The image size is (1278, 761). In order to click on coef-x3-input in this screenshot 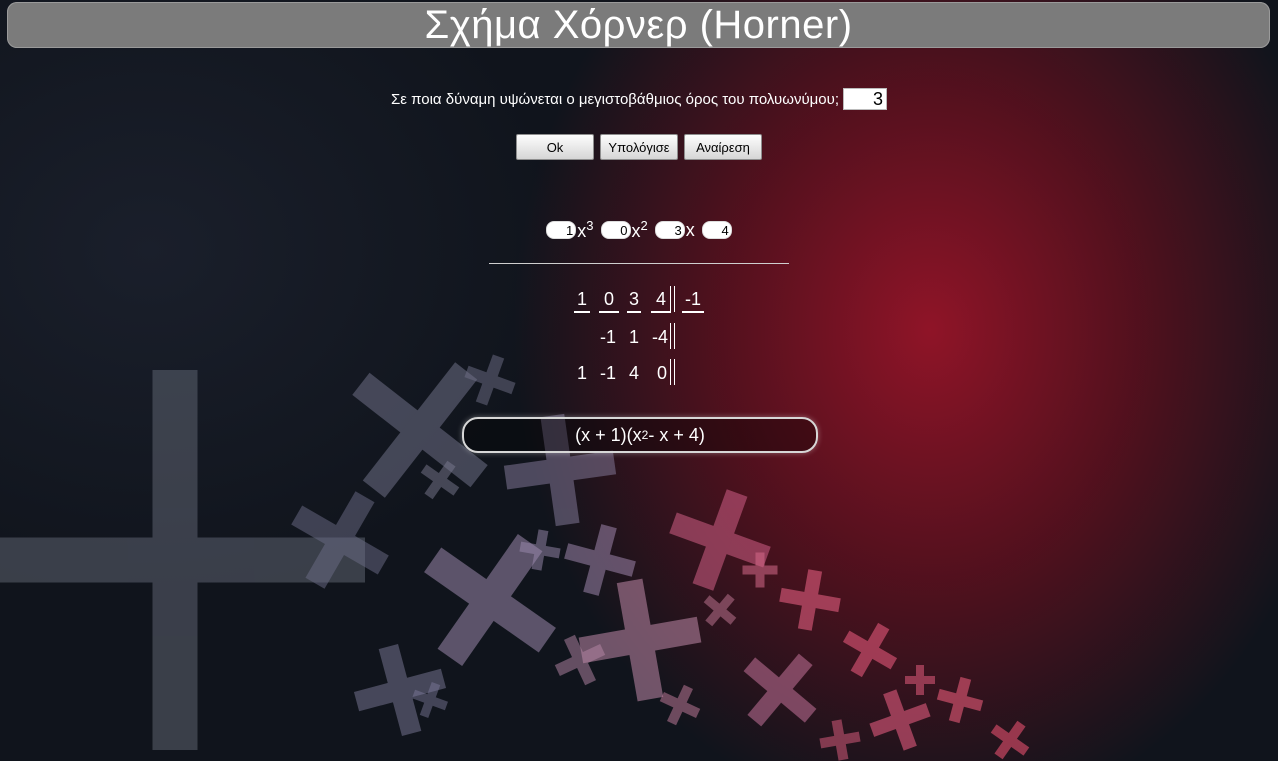, I will do `click(561, 230)`.